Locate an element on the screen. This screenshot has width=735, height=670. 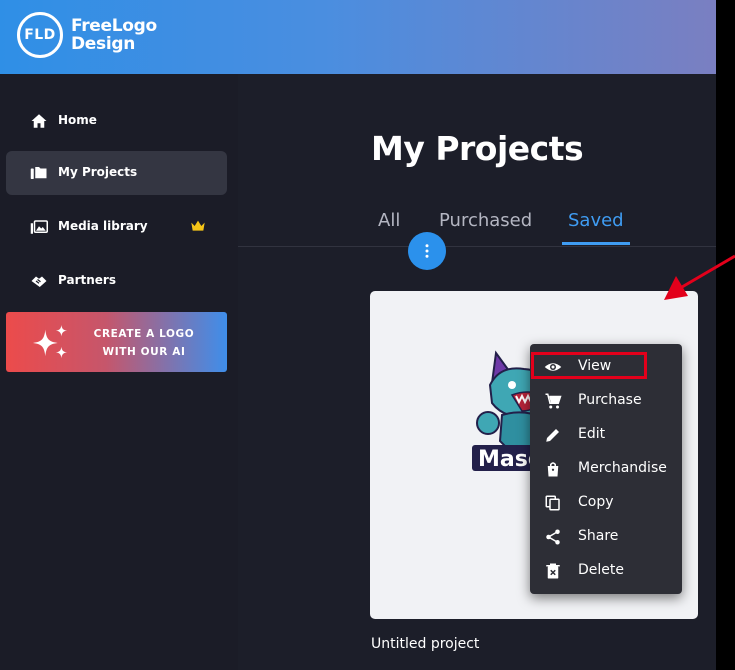
top-header: FLD FreeLogo Design is located at coordinates (358, 37).